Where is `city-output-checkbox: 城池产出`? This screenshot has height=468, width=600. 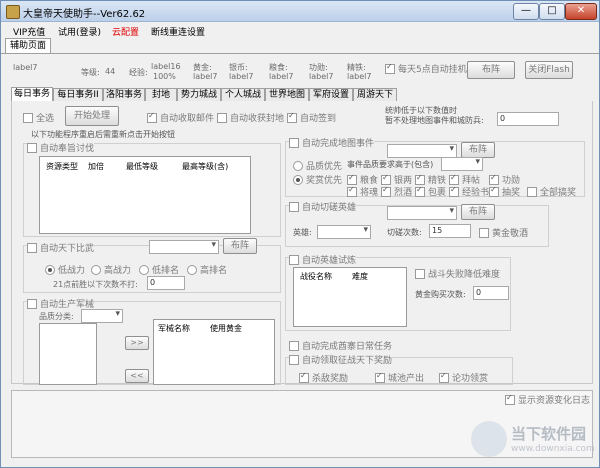 city-output-checkbox: 城池产出 is located at coordinates (399, 377).